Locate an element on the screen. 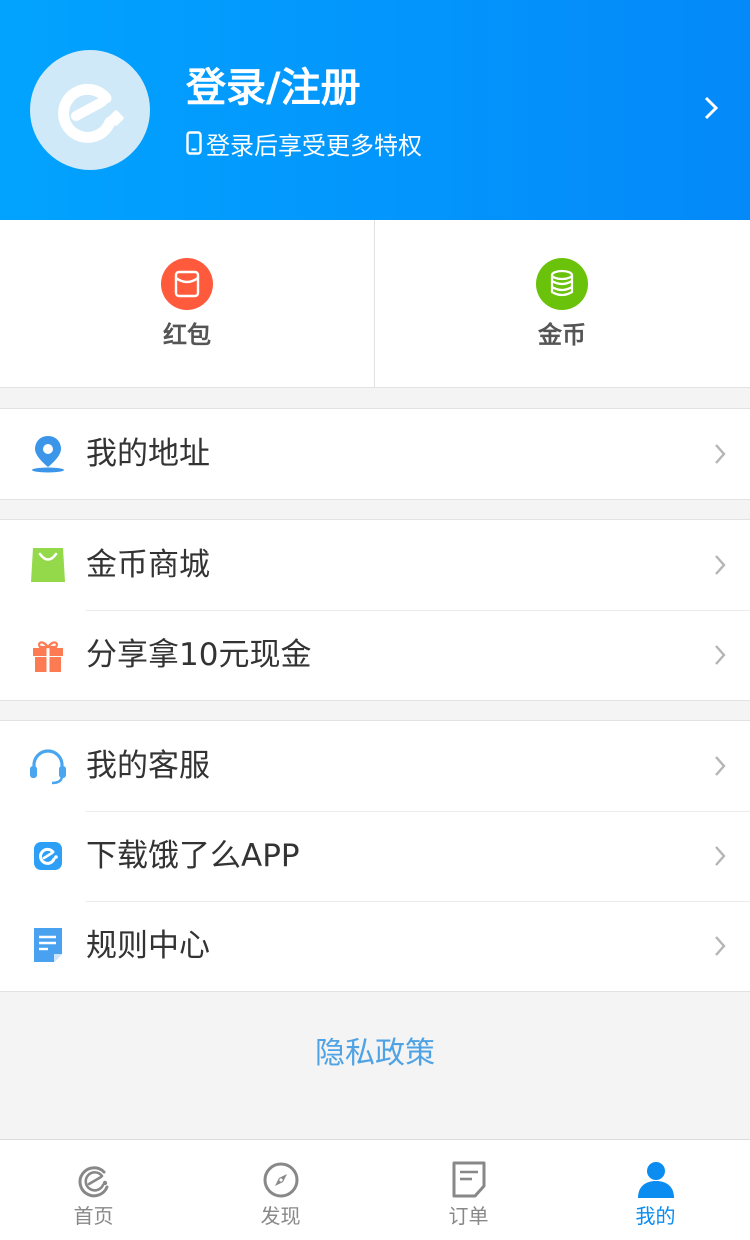 The image size is (750, 1240). red-packet-icon is located at coordinates (187, 284).